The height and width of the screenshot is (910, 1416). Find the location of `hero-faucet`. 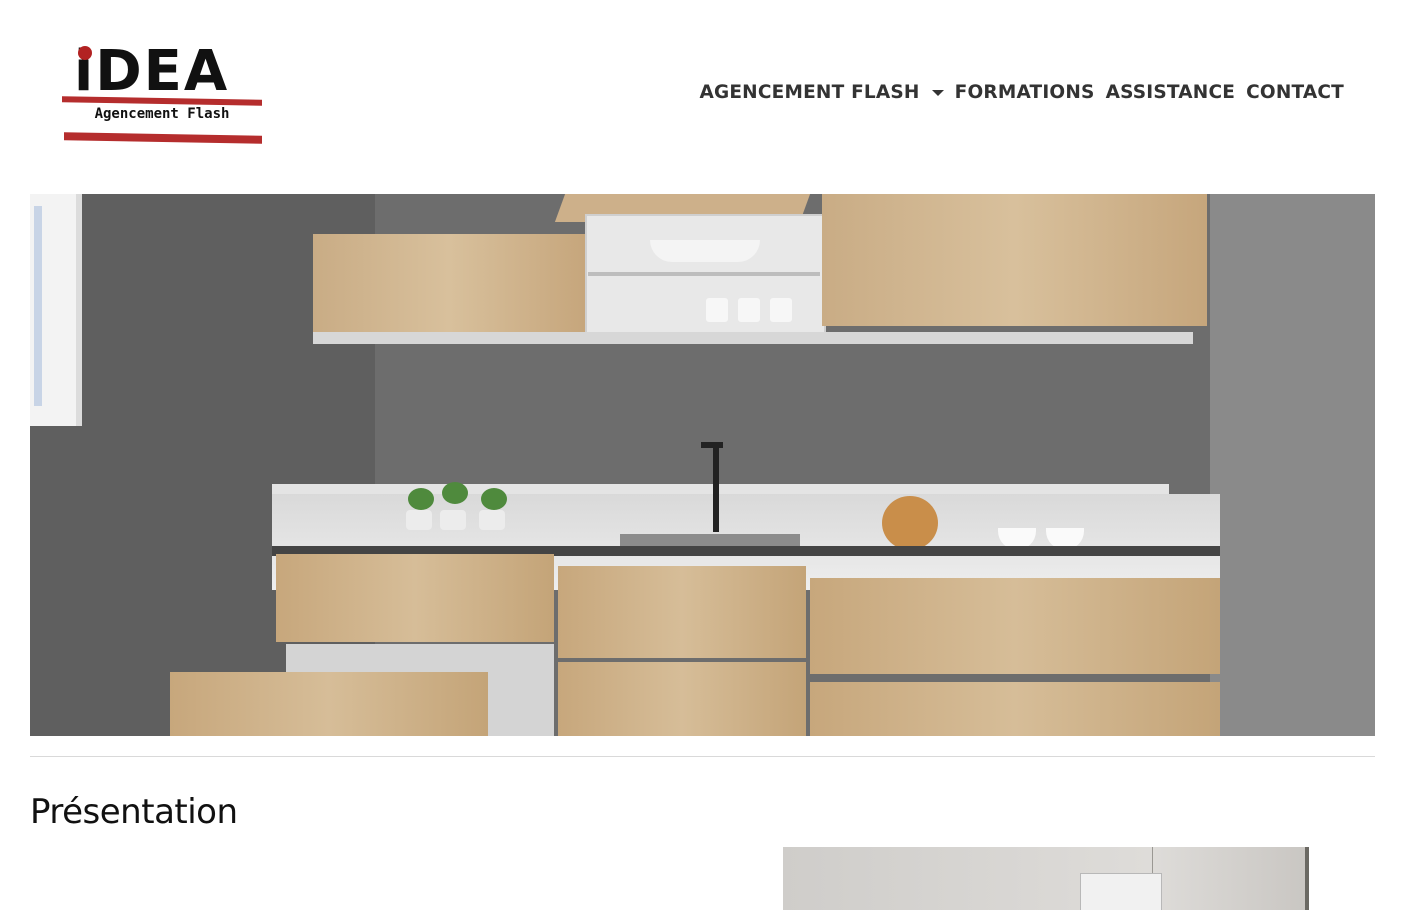

hero-faucet is located at coordinates (716, 487).